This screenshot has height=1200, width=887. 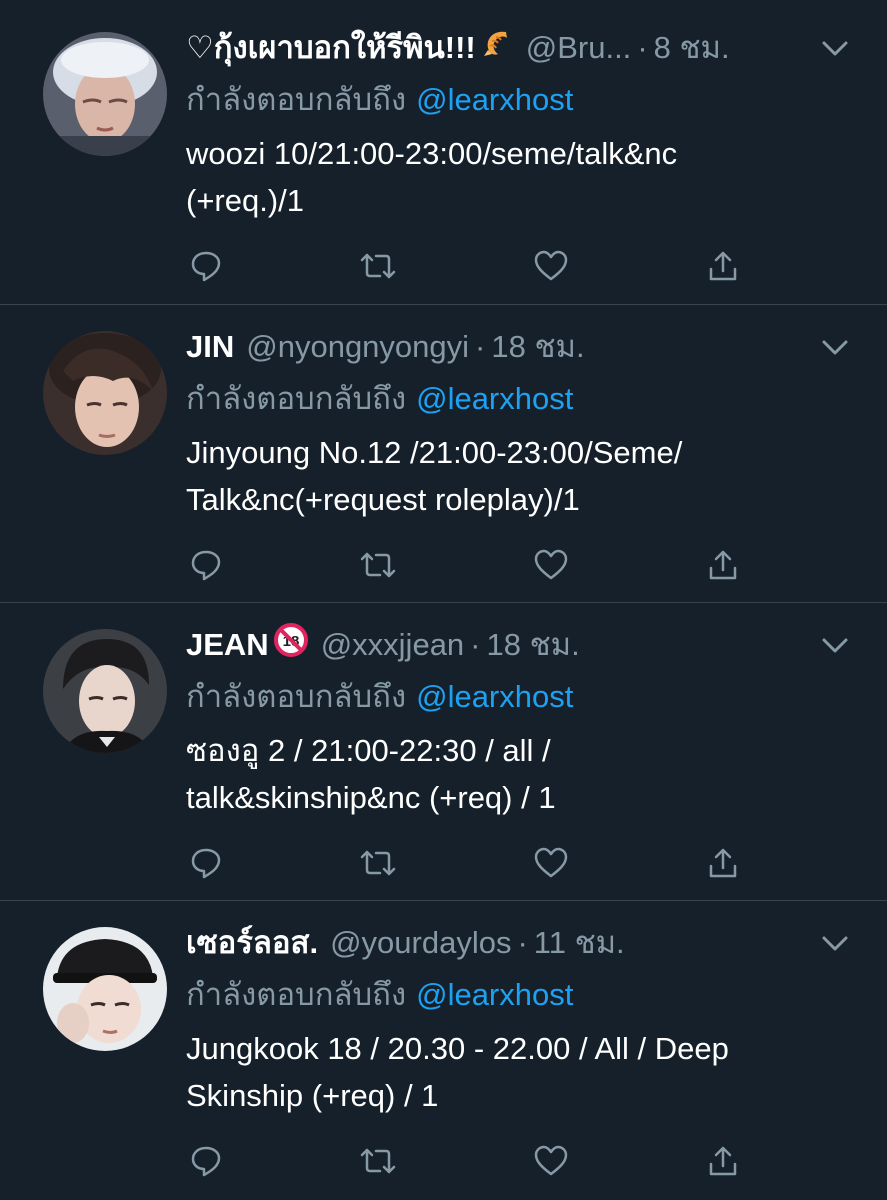 I want to click on tweet-header: ♡กุ้งเผาบอกให้รีพิน!!! @Bru... · 8 ชม., so click(x=506, y=48).